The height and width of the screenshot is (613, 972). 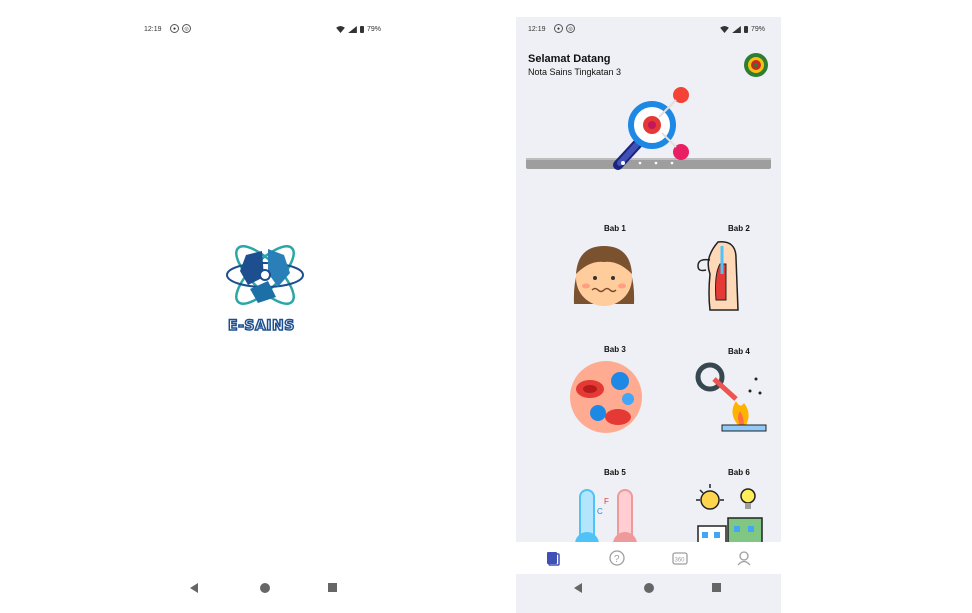 What do you see at coordinates (680, 561) in the screenshot?
I see `svg-text: 360` at bounding box center [680, 561].